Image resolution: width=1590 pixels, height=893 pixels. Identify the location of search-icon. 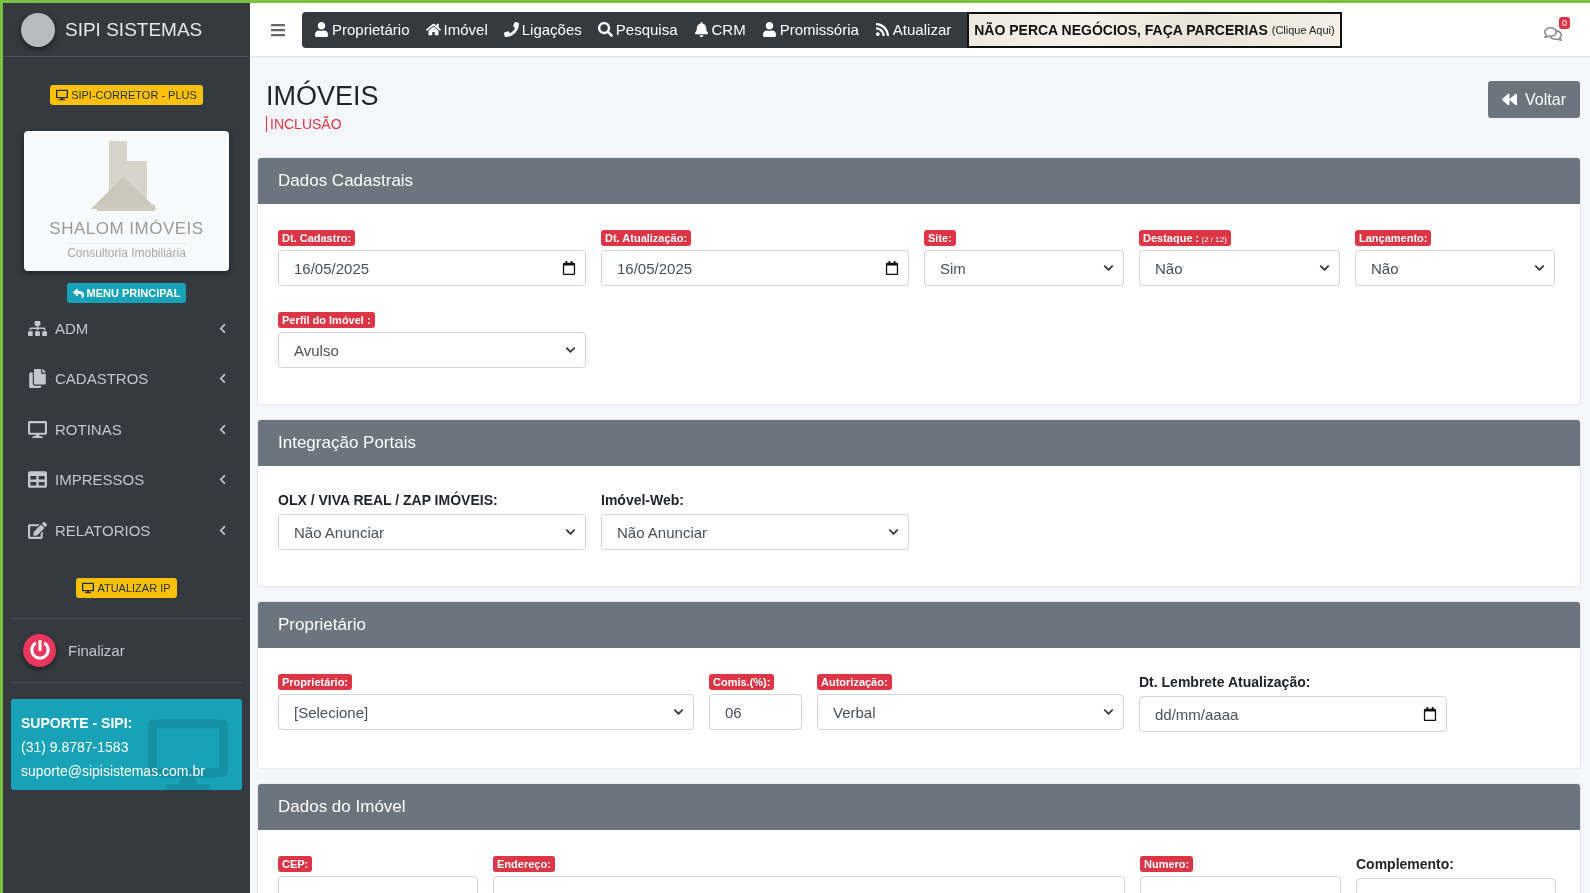
(605, 29).